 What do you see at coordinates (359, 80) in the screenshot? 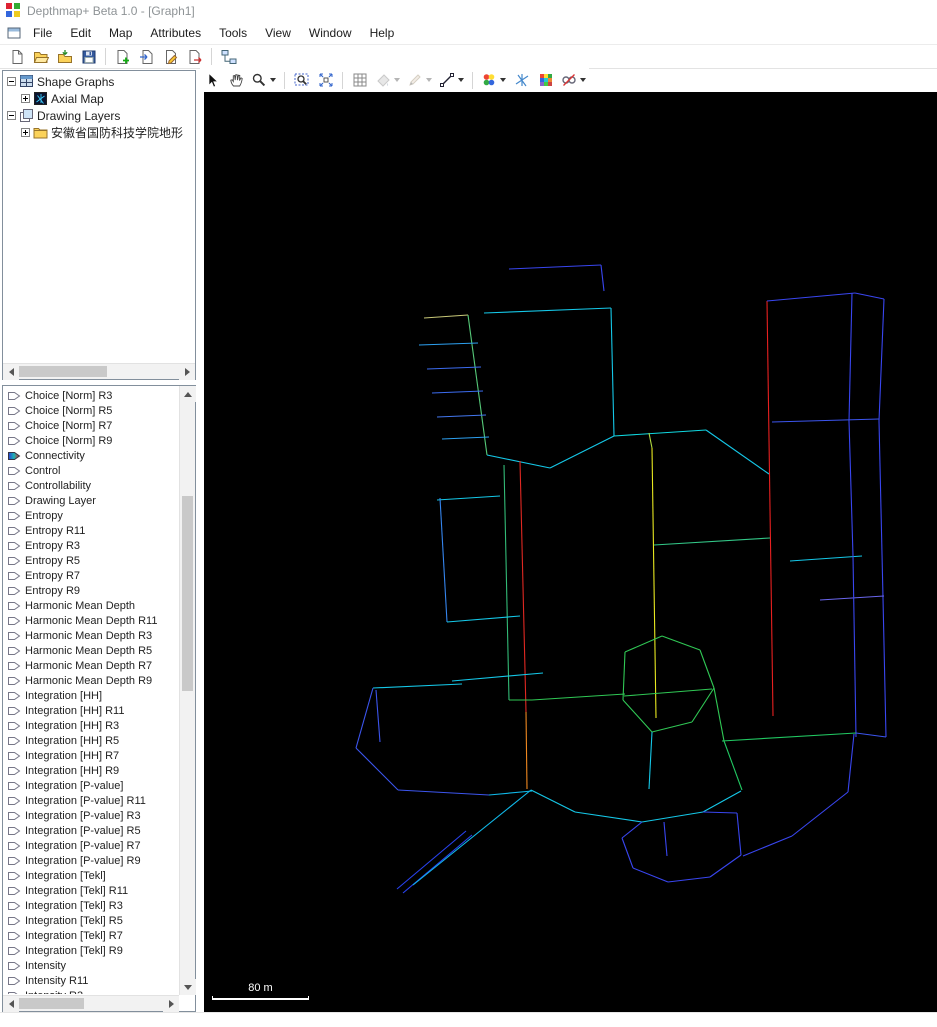
I see `grid-button` at bounding box center [359, 80].